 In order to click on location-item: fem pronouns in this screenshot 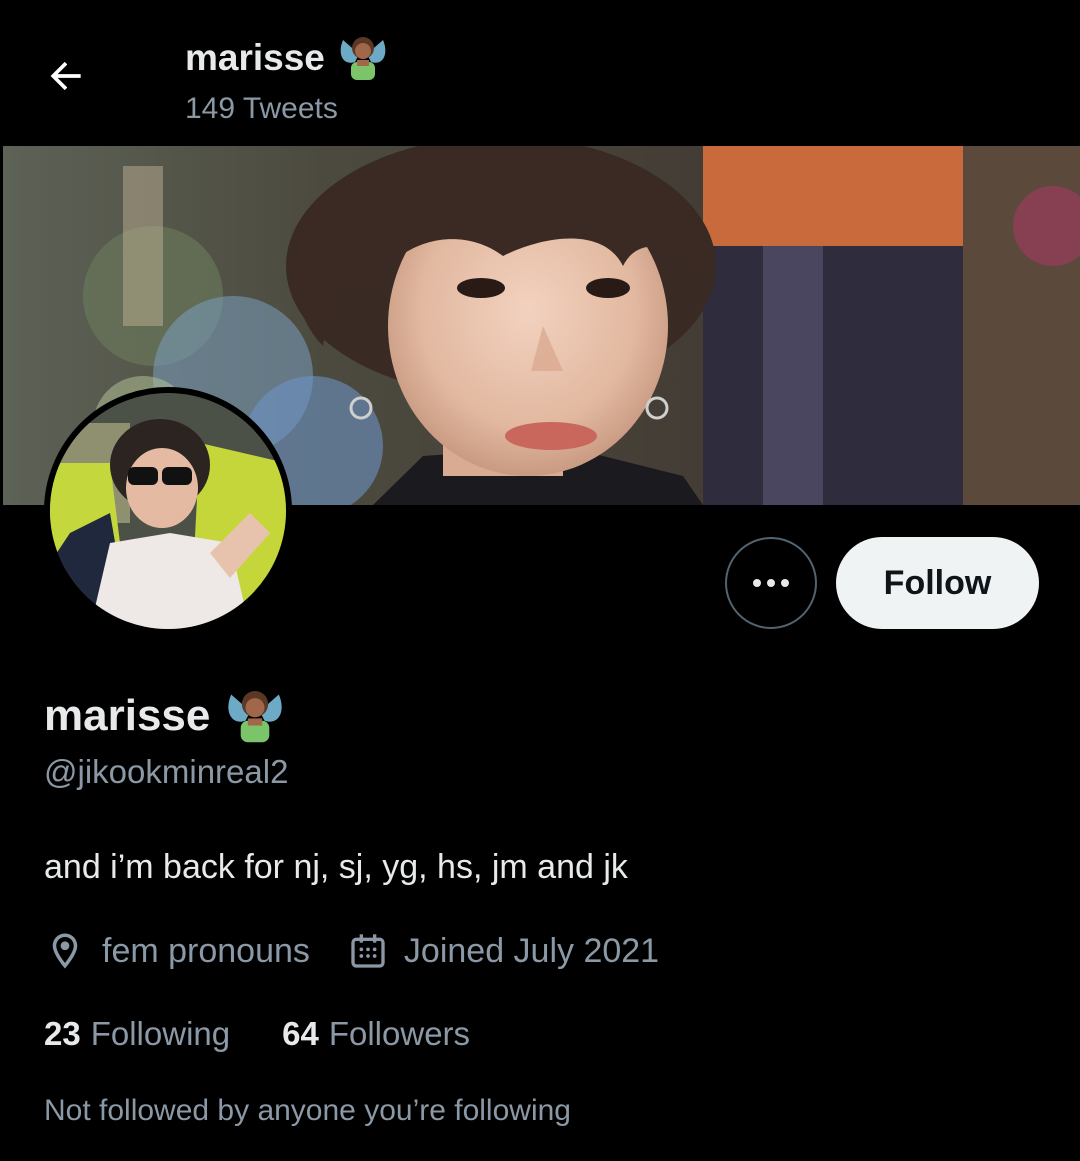, I will do `click(177, 951)`.